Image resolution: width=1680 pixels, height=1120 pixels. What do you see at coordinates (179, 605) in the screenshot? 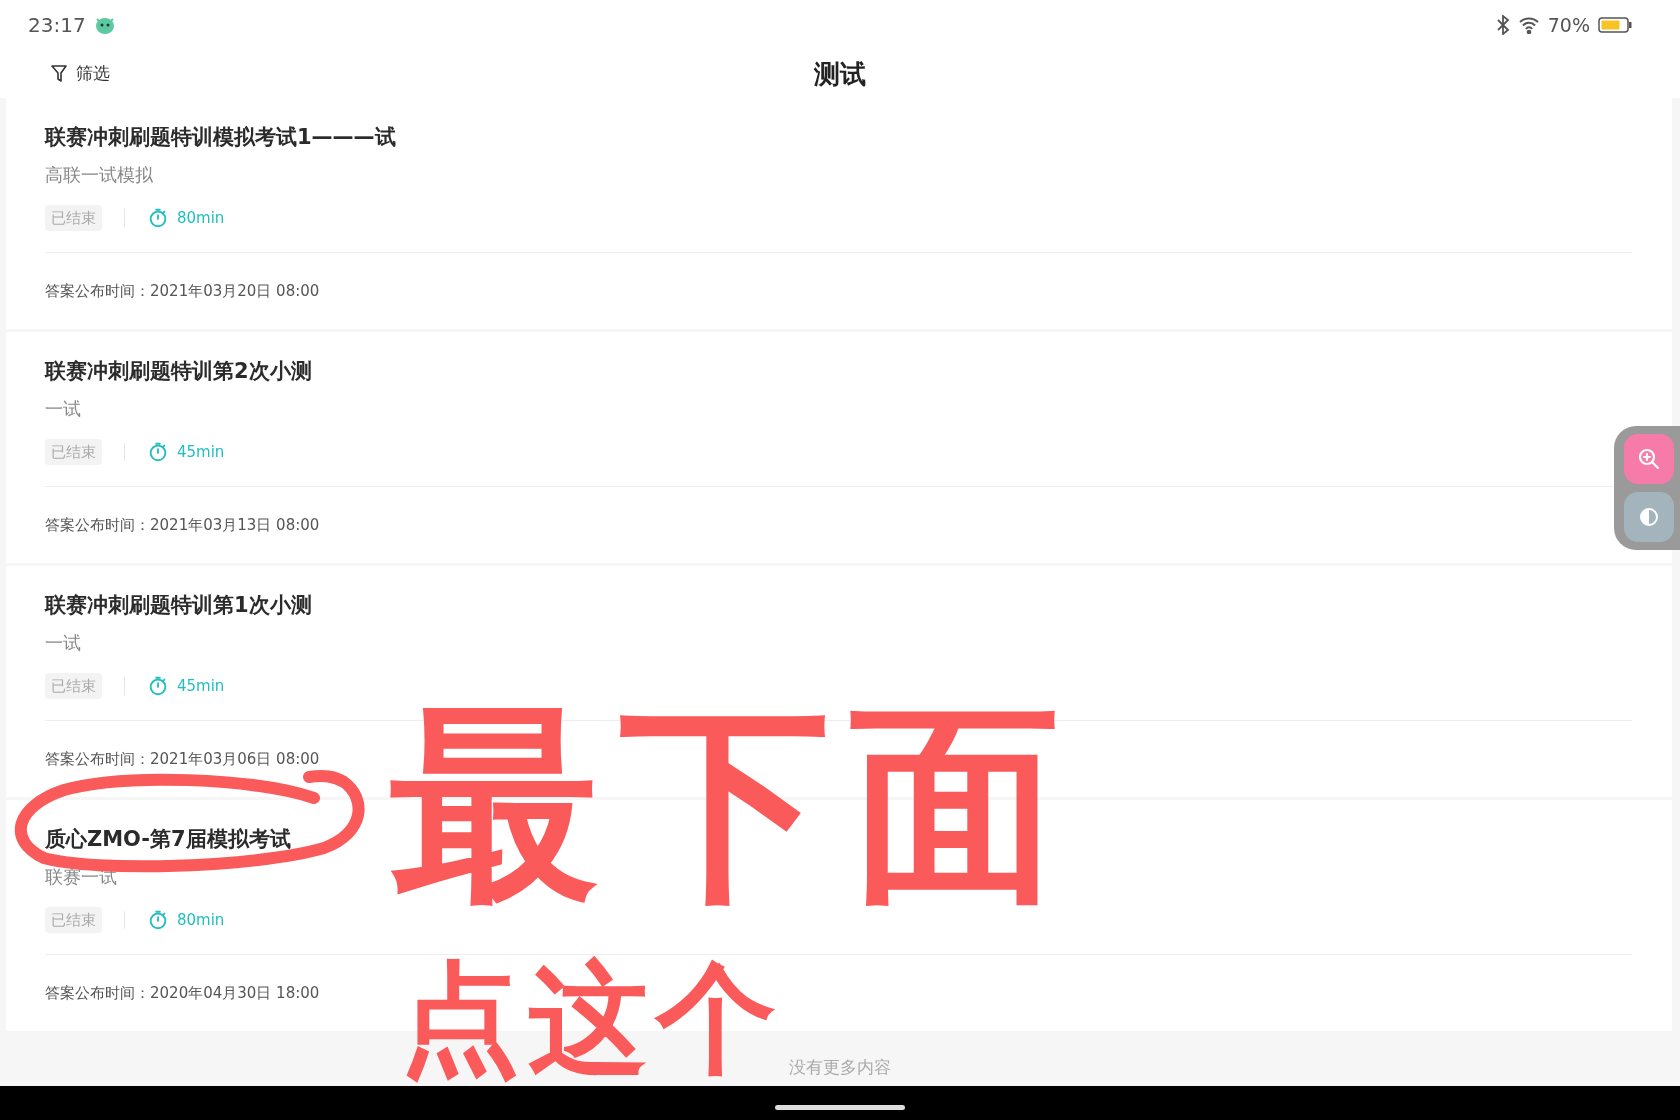
I see `exam-title: 联赛冲刺刷题特训第1次小测` at bounding box center [179, 605].